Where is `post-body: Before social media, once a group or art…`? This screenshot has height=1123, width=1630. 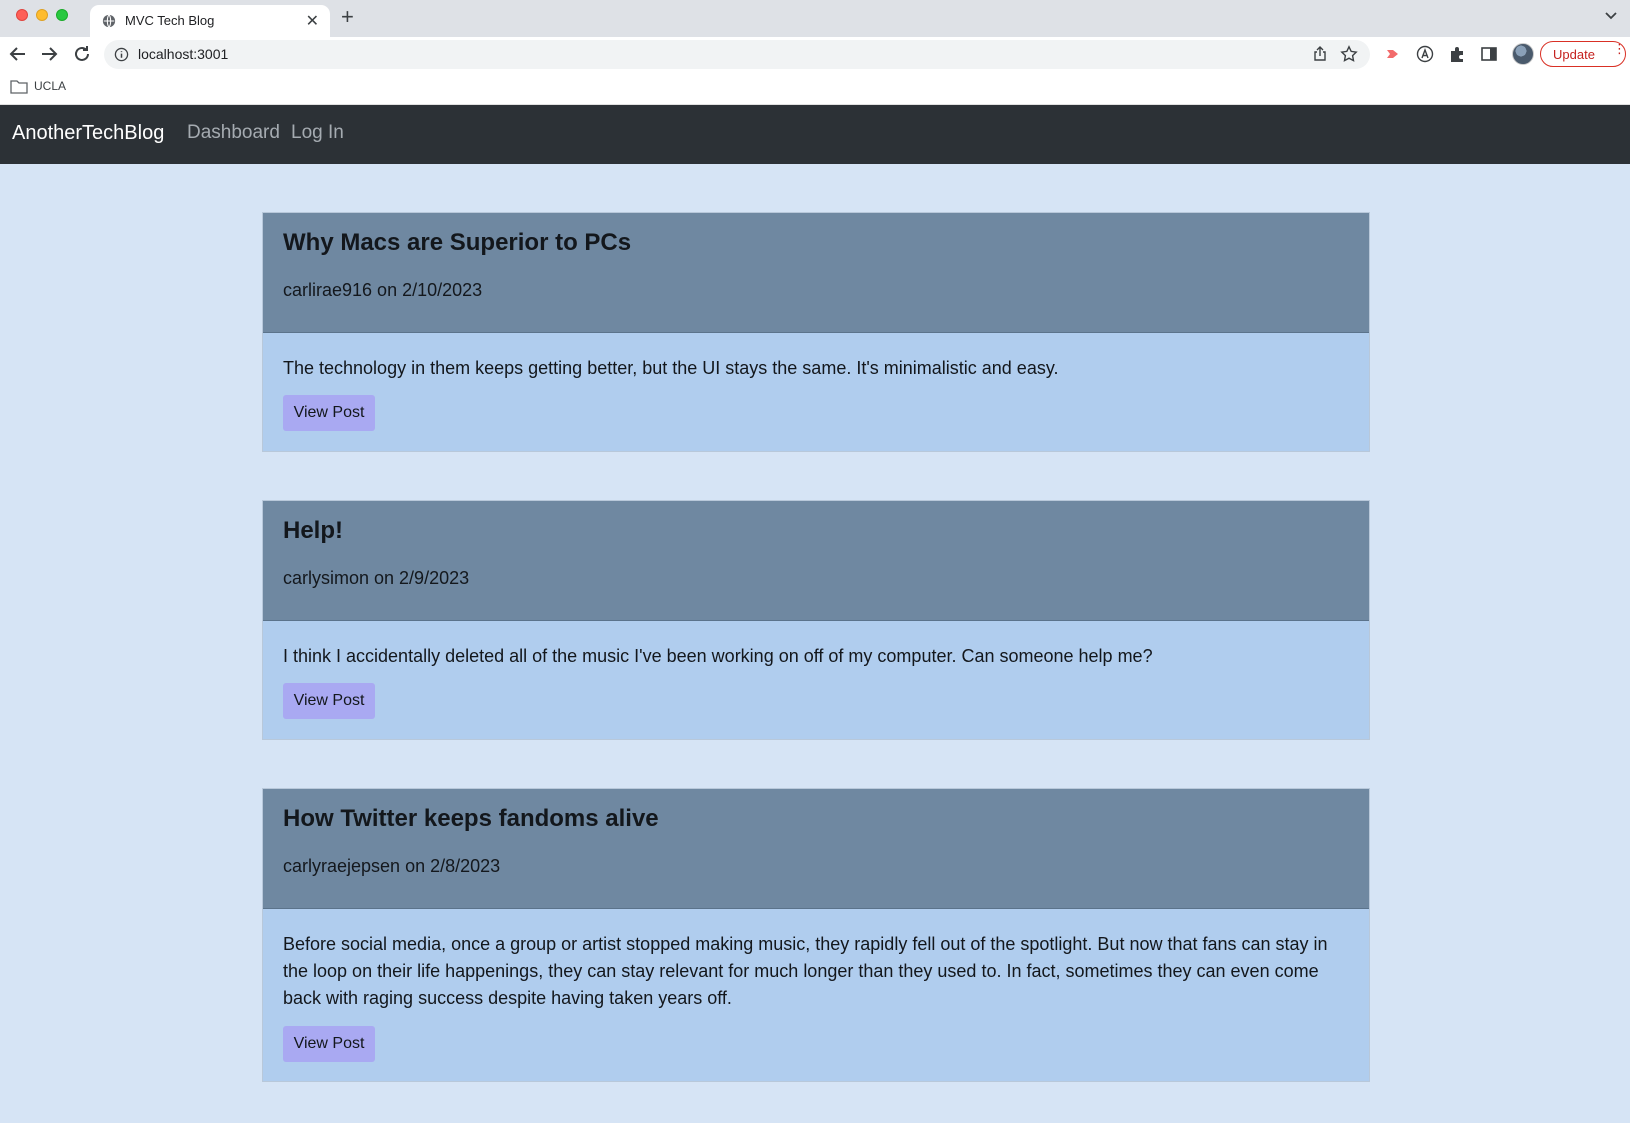
post-body: Before social media, once a group or art… is located at coordinates (805, 971).